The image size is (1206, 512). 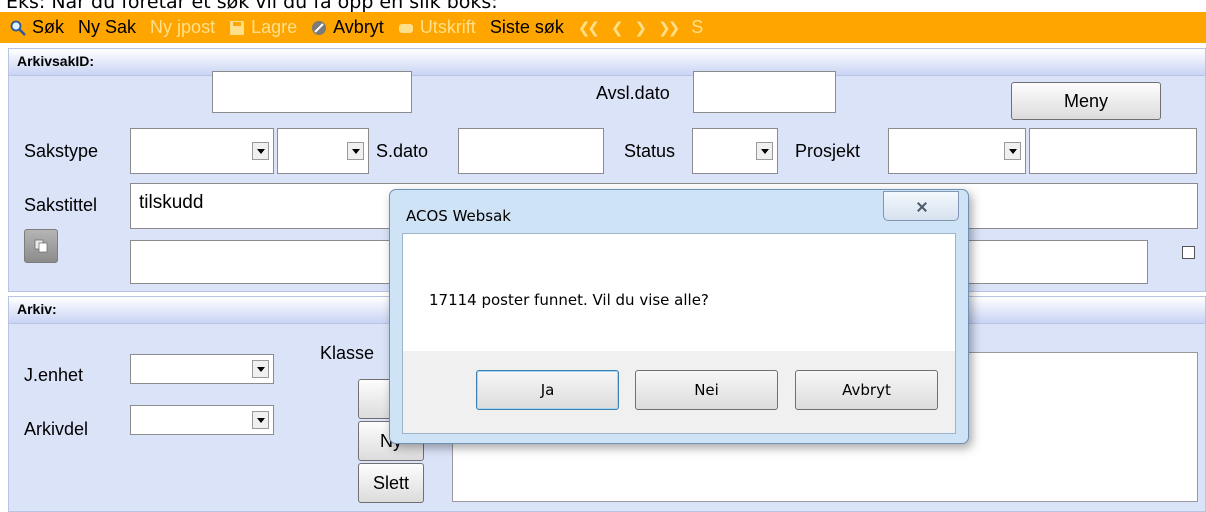 What do you see at coordinates (735, 151) in the screenshot?
I see `status-select` at bounding box center [735, 151].